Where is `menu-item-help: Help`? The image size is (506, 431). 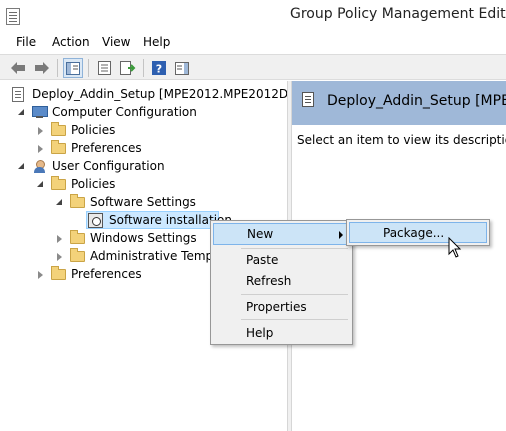
menu-item-help: Help is located at coordinates (281, 334).